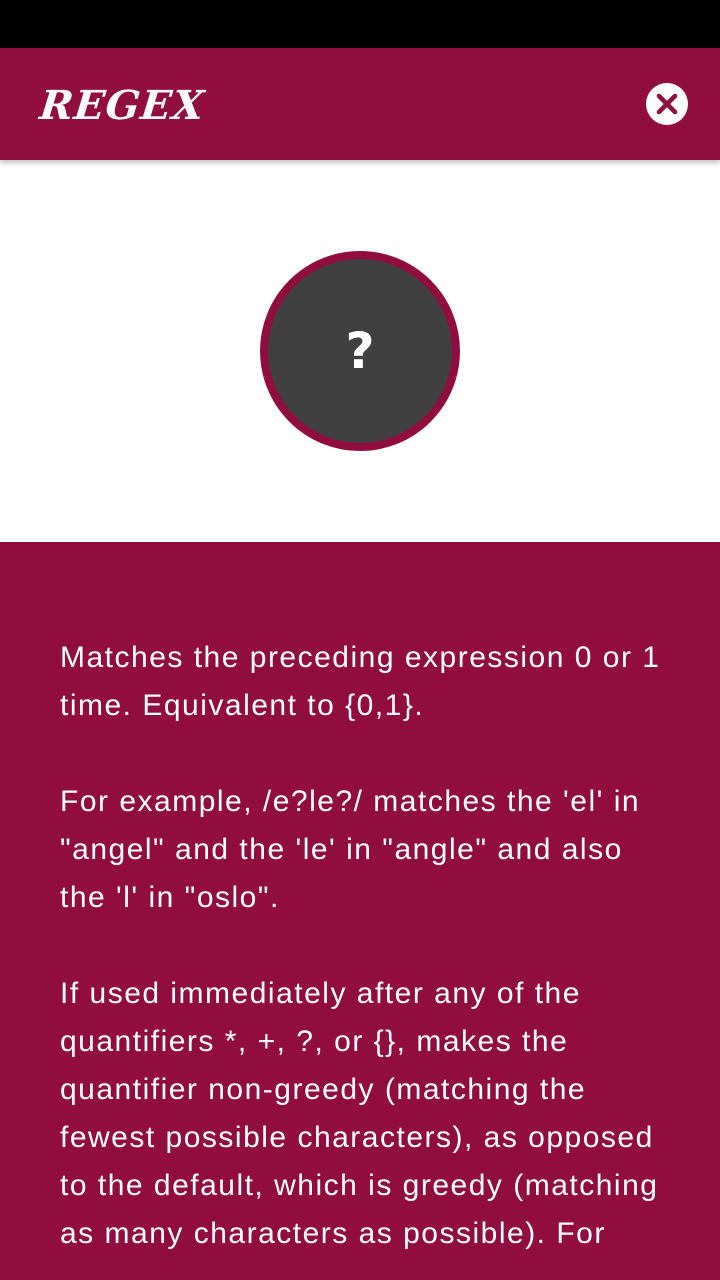 The width and height of the screenshot is (720, 1280). What do you see at coordinates (360, 104) in the screenshot?
I see `app-bar: REGEX` at bounding box center [360, 104].